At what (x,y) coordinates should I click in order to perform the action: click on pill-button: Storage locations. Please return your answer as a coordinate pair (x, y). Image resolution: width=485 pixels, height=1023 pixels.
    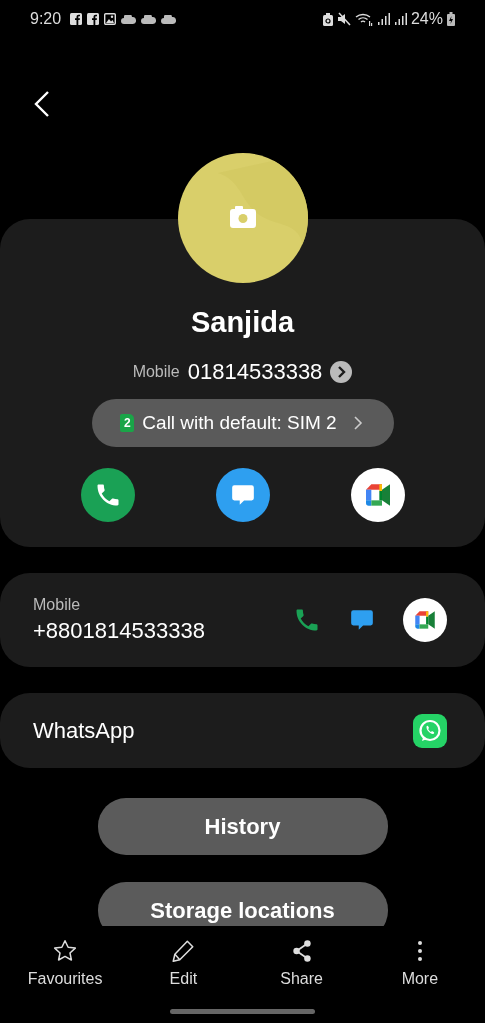
    Looking at the image, I should click on (242, 904).